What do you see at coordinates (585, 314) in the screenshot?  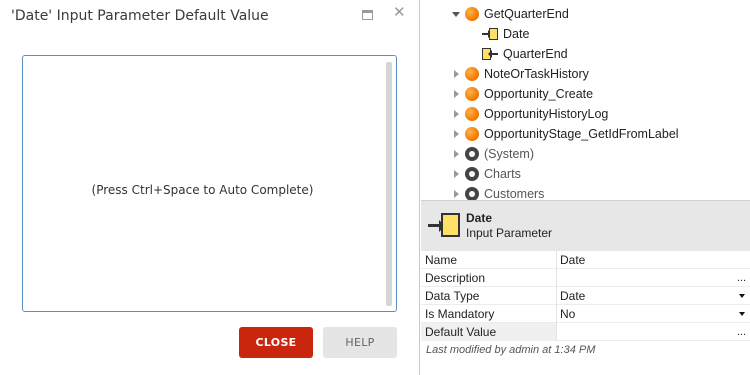 I see `property-row-is-mandatory: Is Mandatory No` at bounding box center [585, 314].